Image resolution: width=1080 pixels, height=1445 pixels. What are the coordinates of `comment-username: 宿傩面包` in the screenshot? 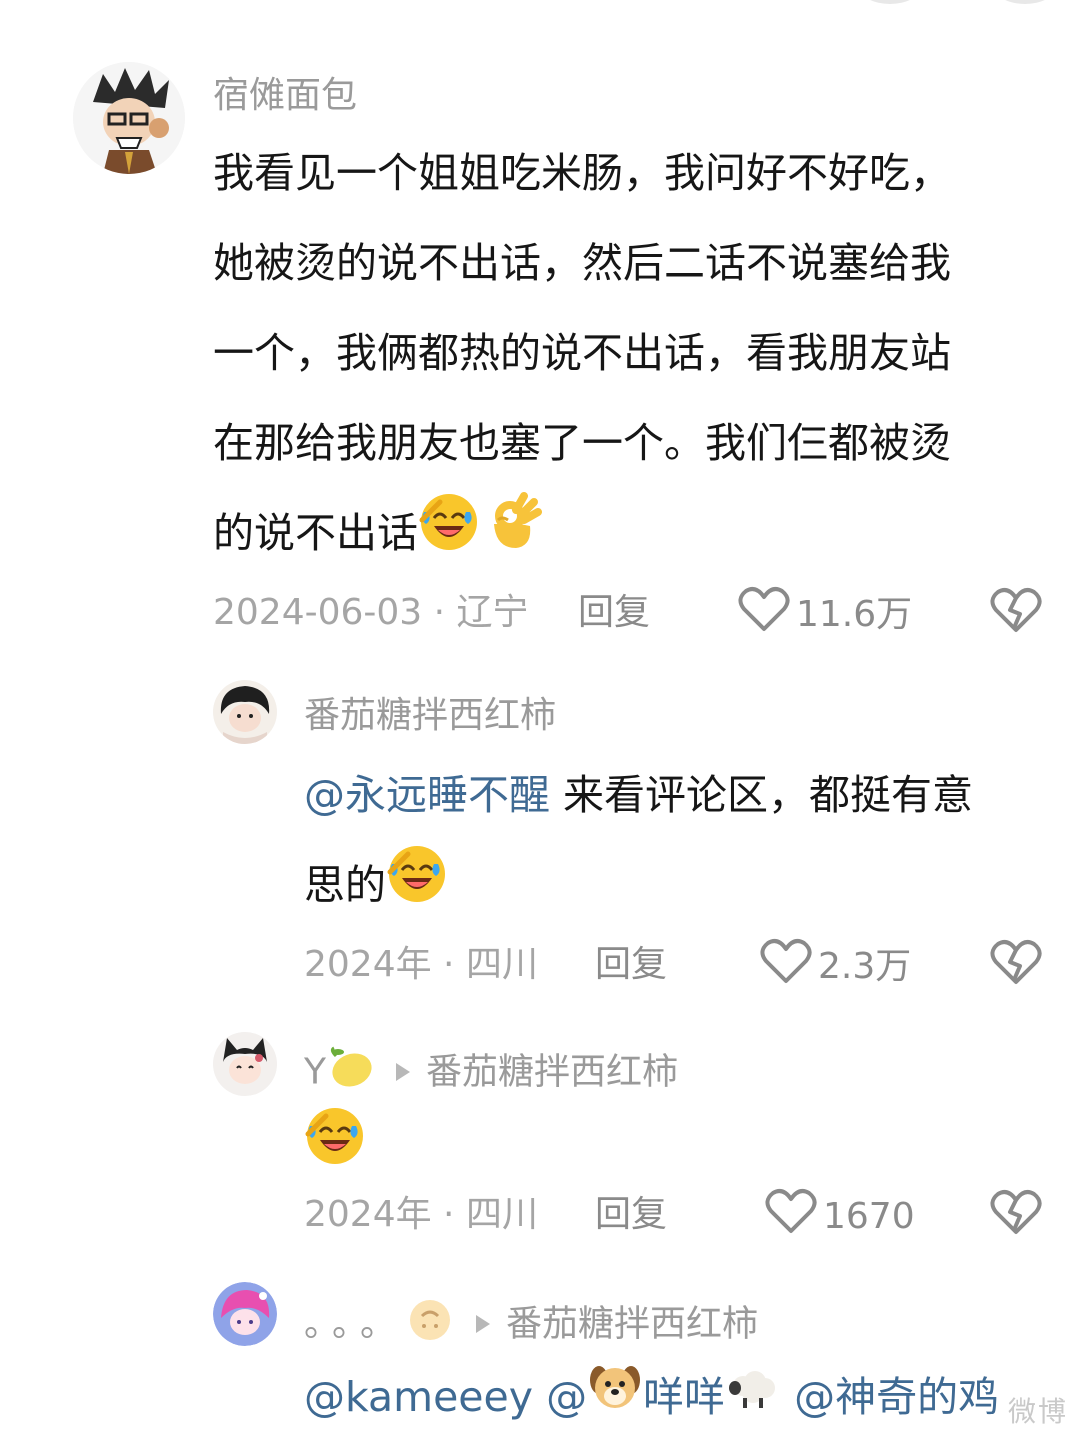 It's located at (285, 96).